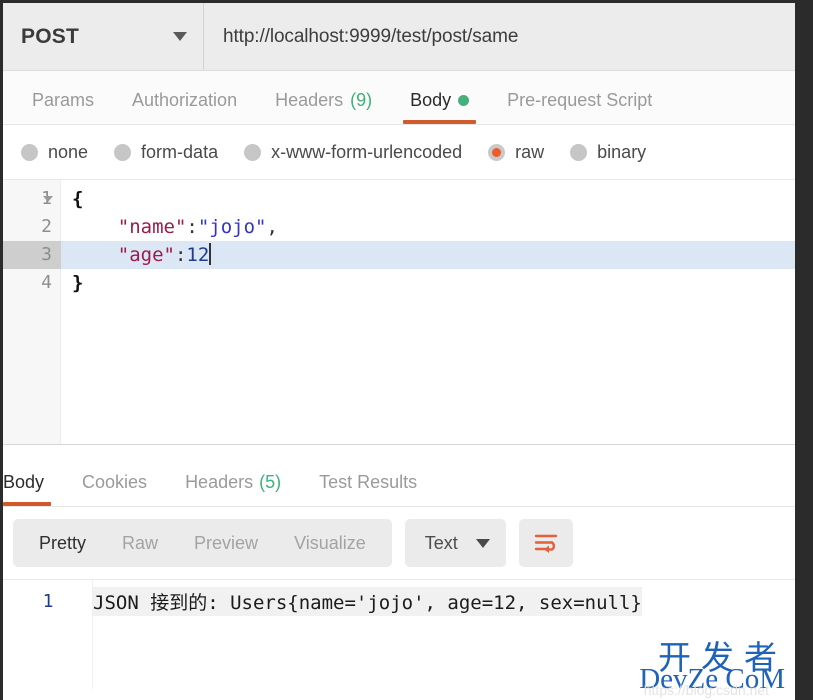  Describe the element at coordinates (399, 543) in the screenshot. I see `response-toolbar: Pretty Raw Preview Visualize Text` at that location.